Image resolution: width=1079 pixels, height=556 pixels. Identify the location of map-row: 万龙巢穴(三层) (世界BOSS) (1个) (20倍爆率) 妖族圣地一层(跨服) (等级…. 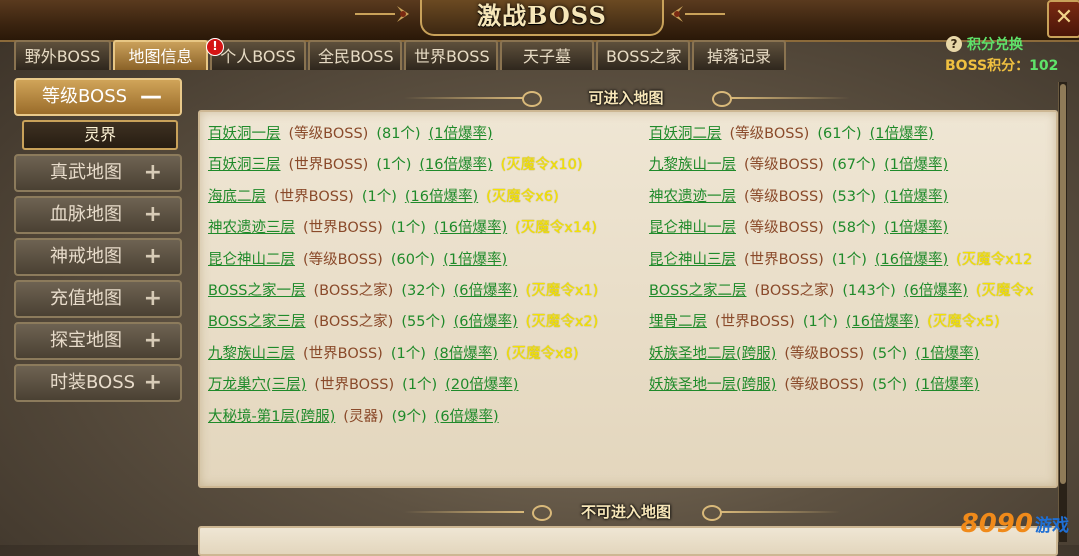
(632, 386).